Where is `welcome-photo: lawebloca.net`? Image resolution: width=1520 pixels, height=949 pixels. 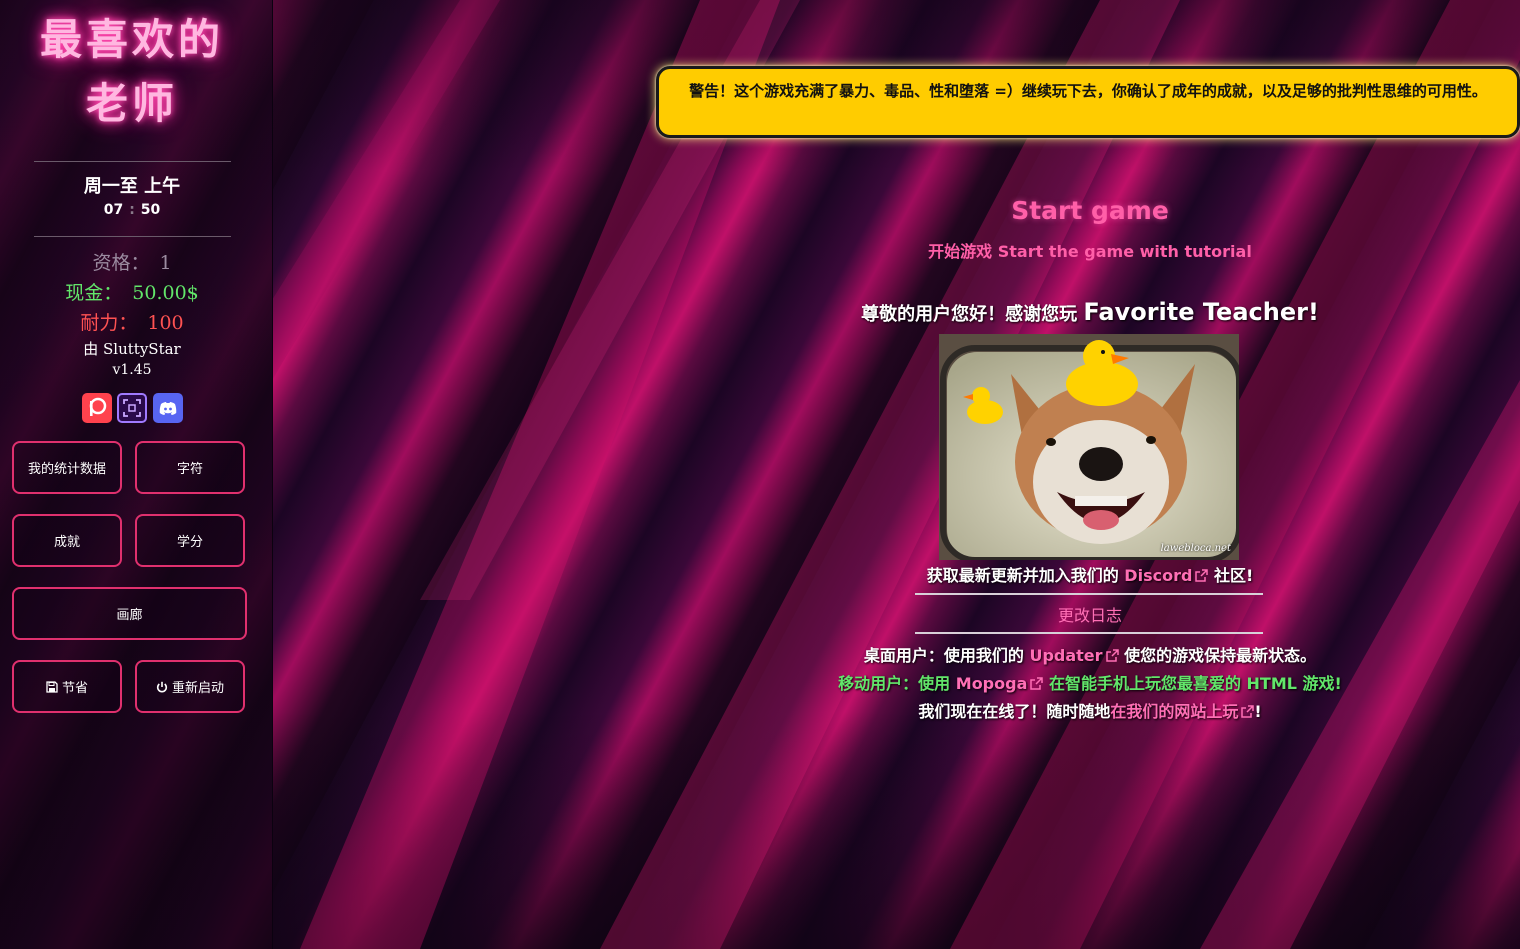
welcome-photo: lawebloca.net is located at coordinates (1090, 448).